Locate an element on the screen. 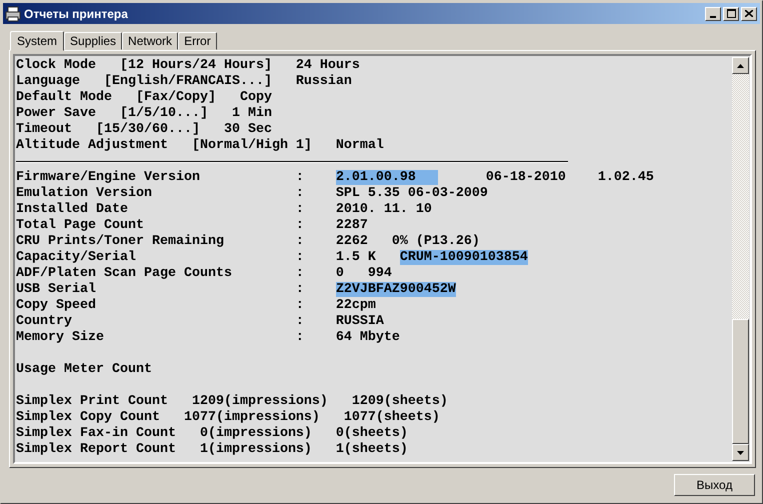  report-line: Timeout [15/30/60...] 30 Sec is located at coordinates (144, 130).